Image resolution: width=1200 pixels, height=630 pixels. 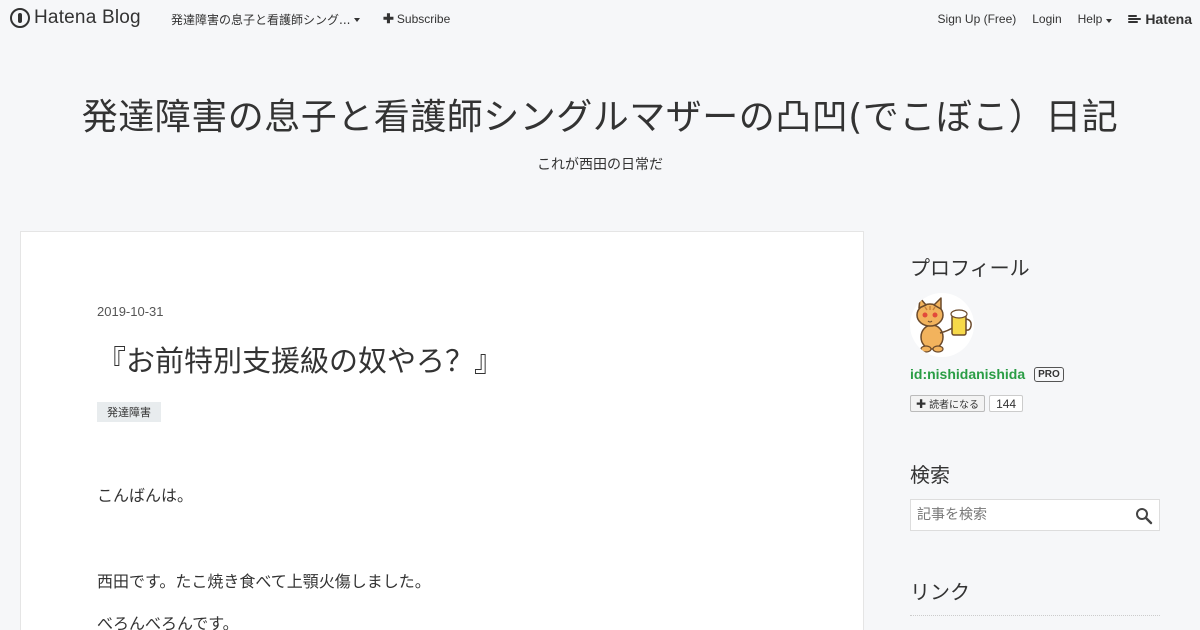 I want to click on profile-heading: プロフィール, so click(x=970, y=268).